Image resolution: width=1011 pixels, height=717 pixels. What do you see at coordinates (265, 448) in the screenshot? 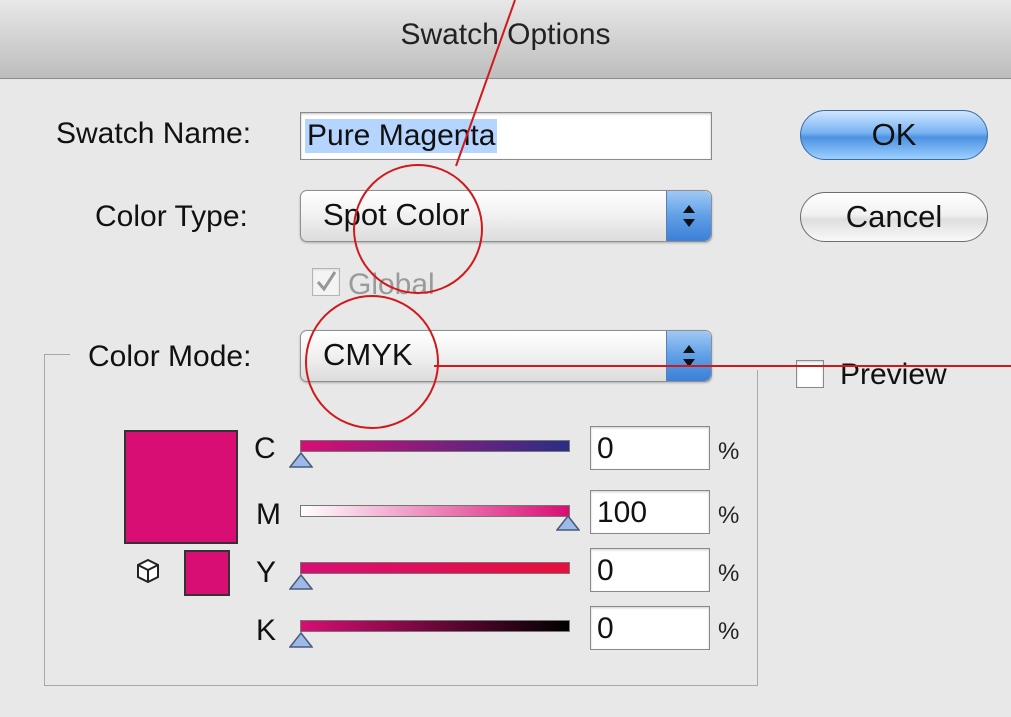
I see `slider-label-c: C` at bounding box center [265, 448].